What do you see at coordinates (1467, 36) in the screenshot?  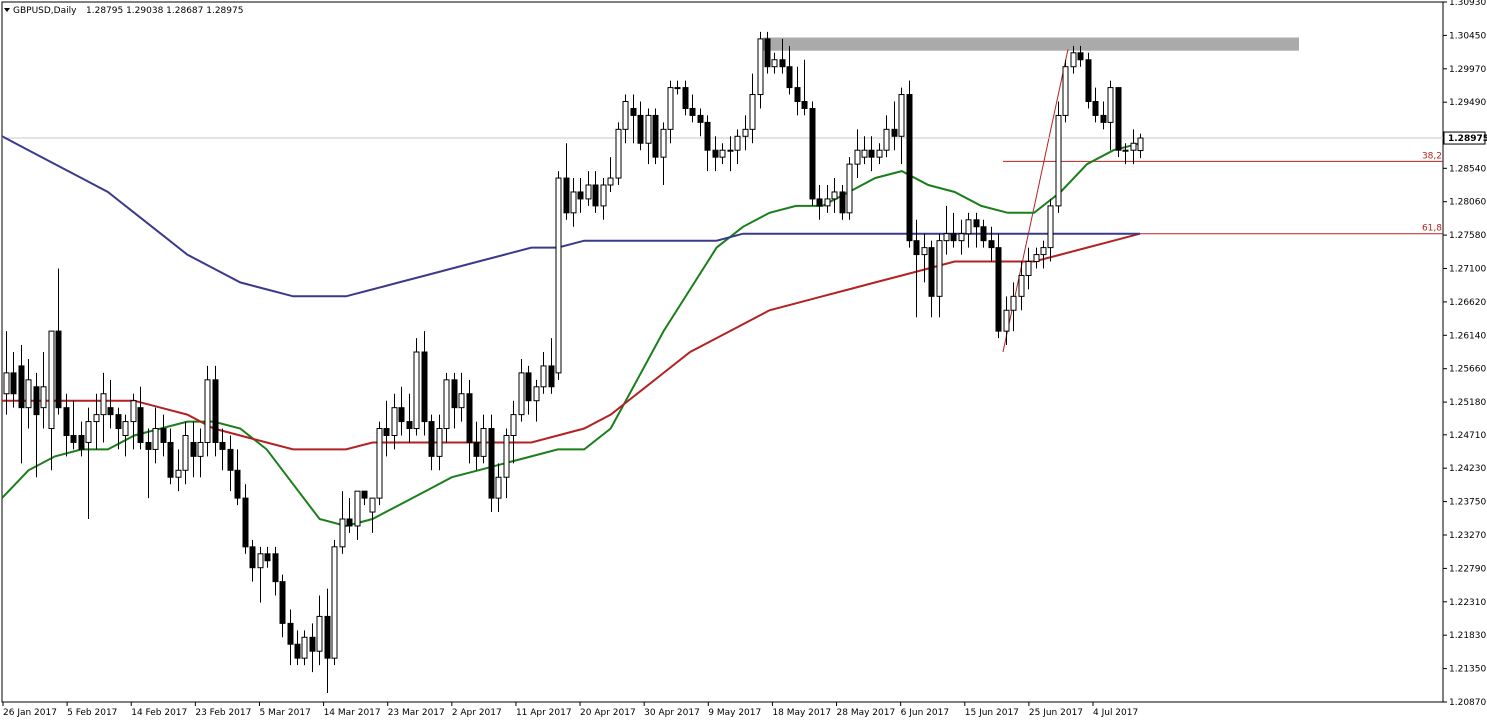 I see `price-tick-label: 1.30450` at bounding box center [1467, 36].